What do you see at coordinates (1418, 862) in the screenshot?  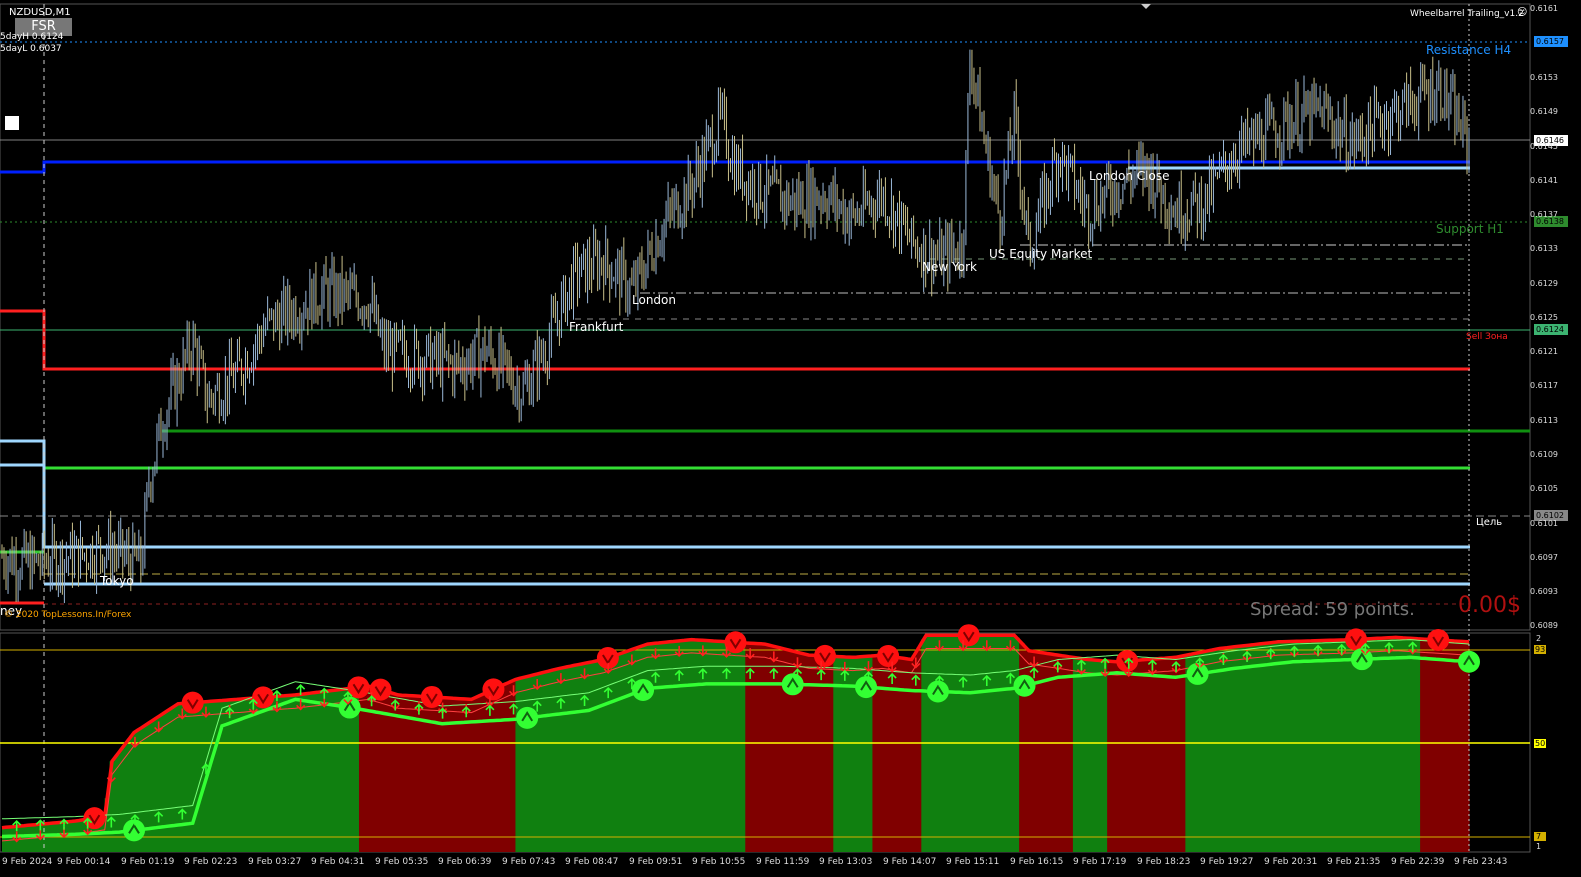 I see `time-tick: 9 Feb 22:39` at bounding box center [1418, 862].